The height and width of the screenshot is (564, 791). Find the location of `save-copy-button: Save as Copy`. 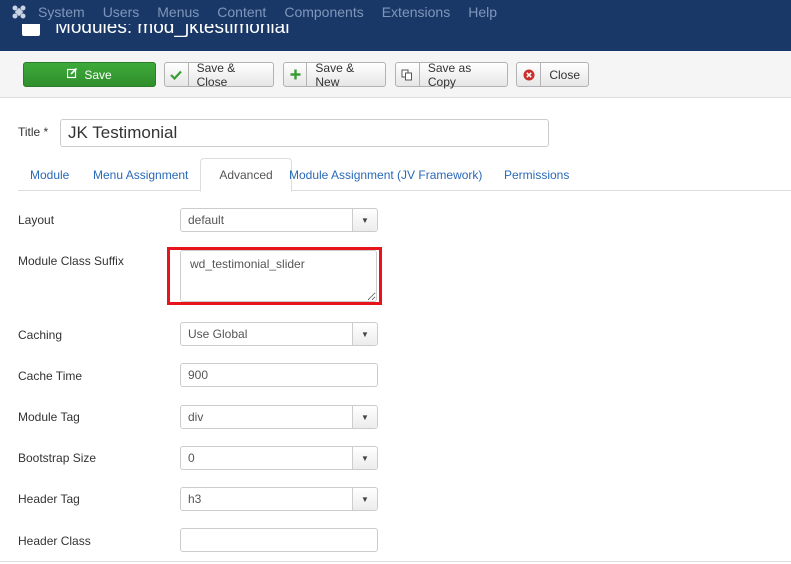

save-copy-button: Save as Copy is located at coordinates (451, 74).